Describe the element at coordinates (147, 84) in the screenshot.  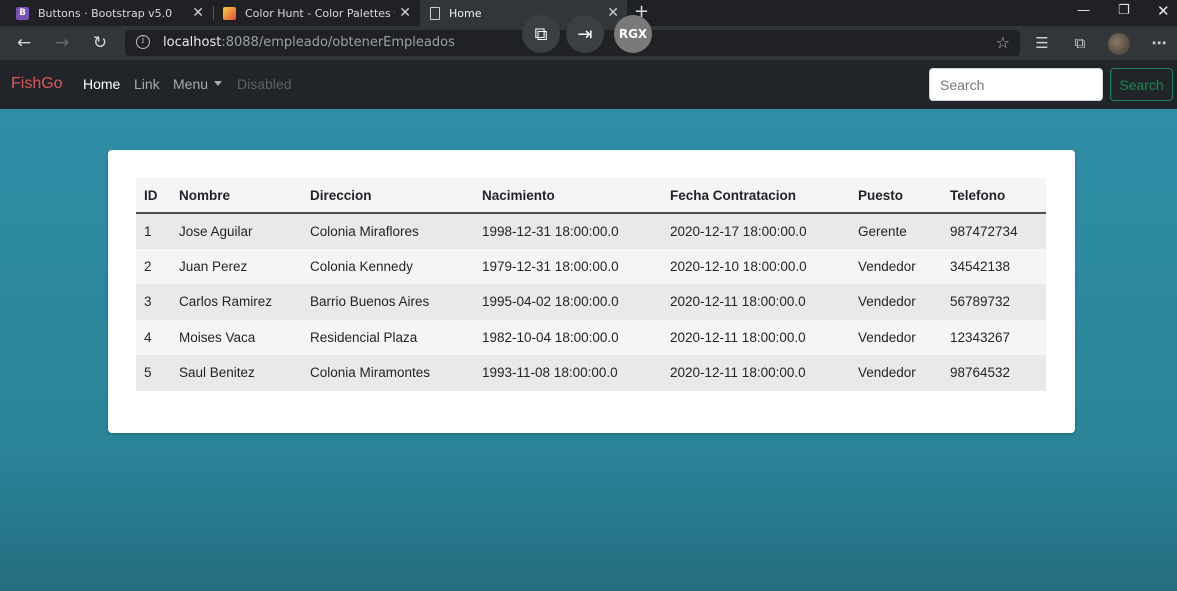
I see `nav-link: Link` at that location.